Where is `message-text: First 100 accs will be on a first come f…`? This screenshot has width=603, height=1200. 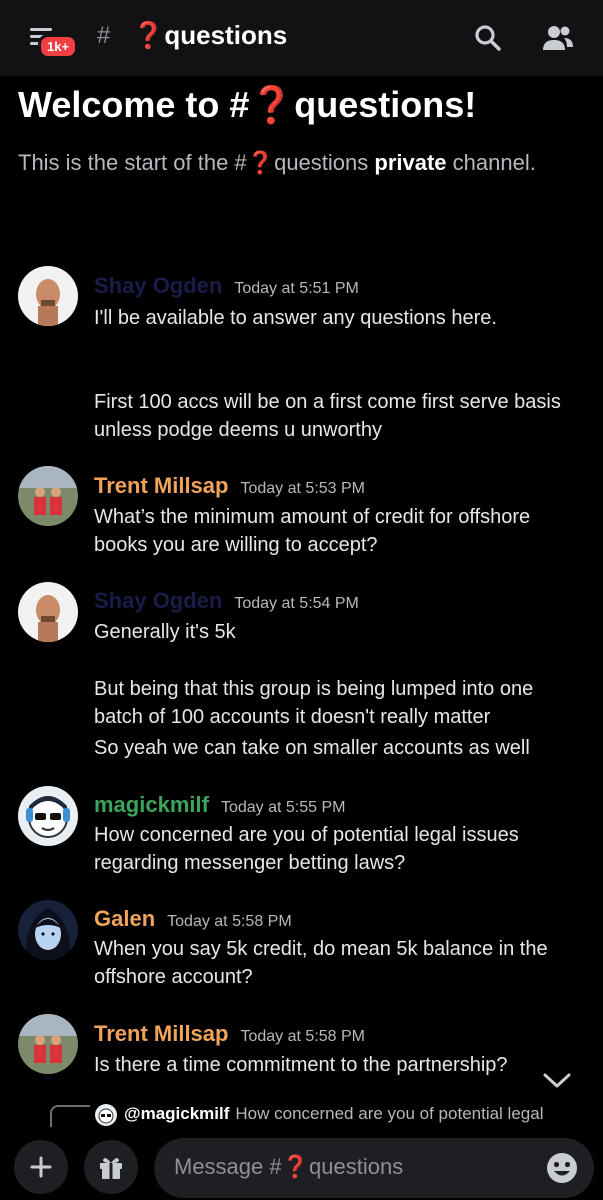
message-text: First 100 accs will be on a first come f… is located at coordinates (327, 416).